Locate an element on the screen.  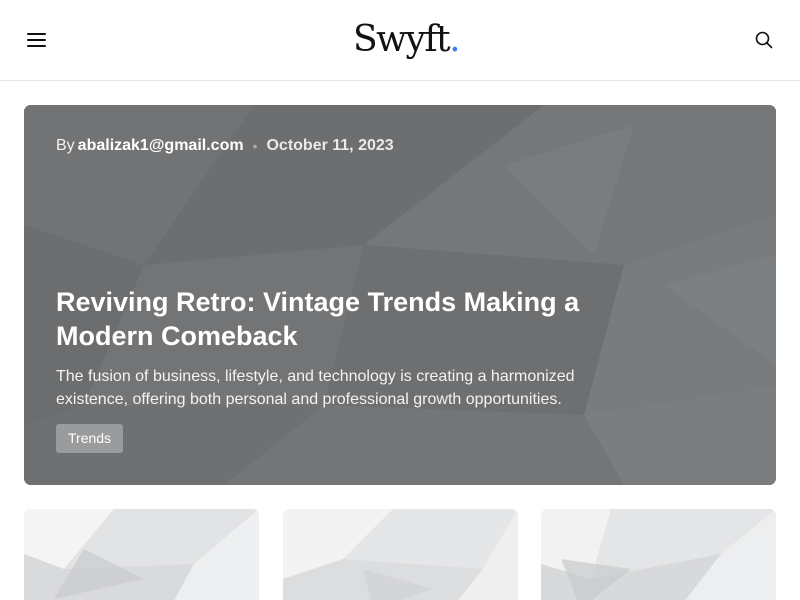
logo-text: Swyft is located at coordinates (402, 39).